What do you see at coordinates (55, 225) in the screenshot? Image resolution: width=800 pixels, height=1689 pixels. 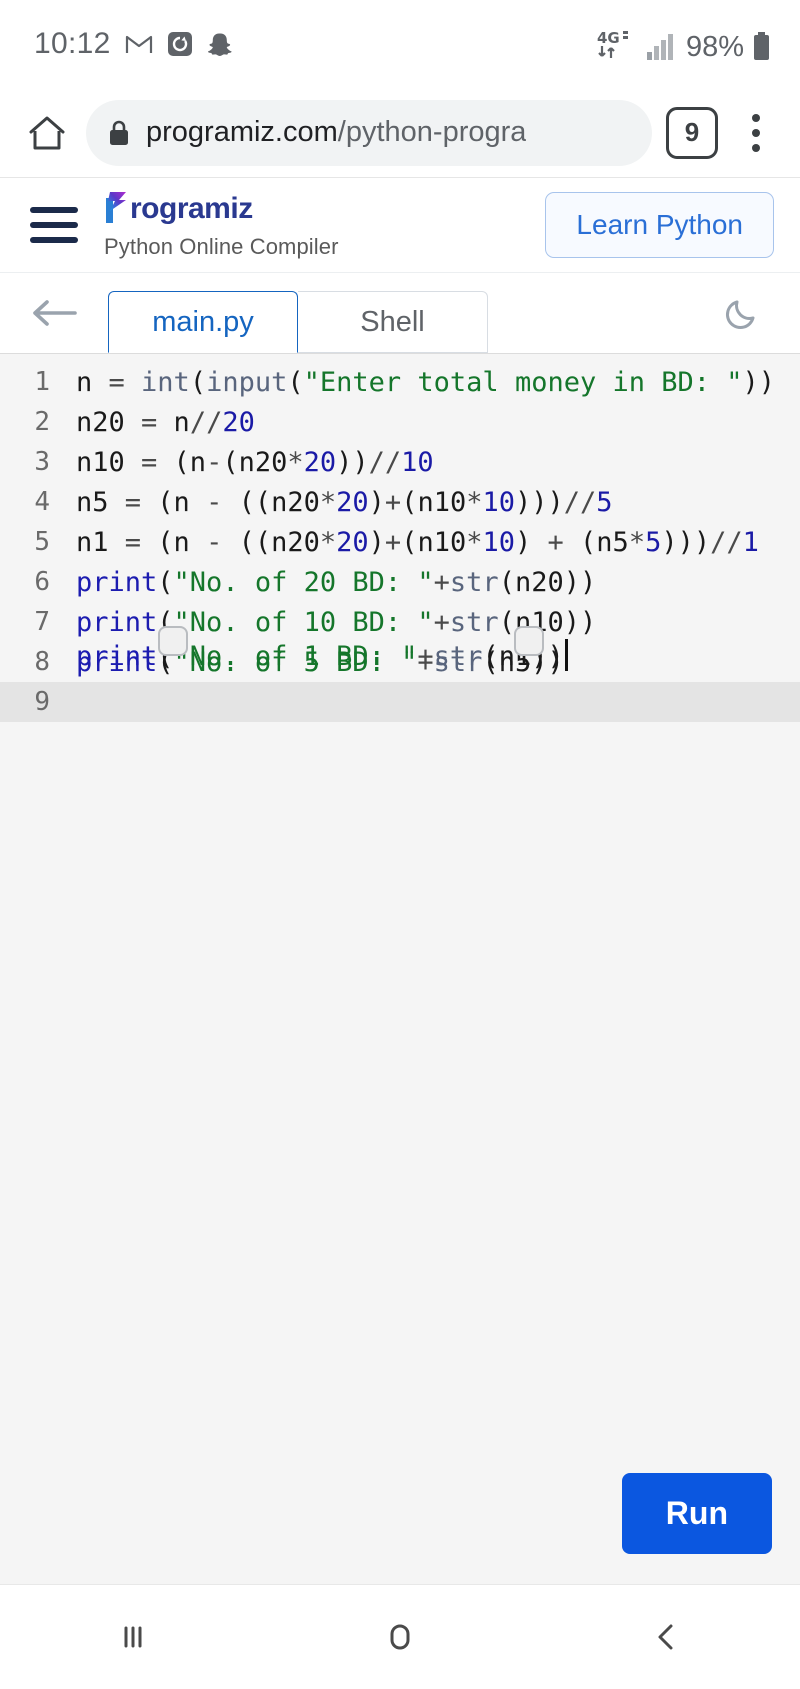 I see `hamburger-menu-icon` at bounding box center [55, 225].